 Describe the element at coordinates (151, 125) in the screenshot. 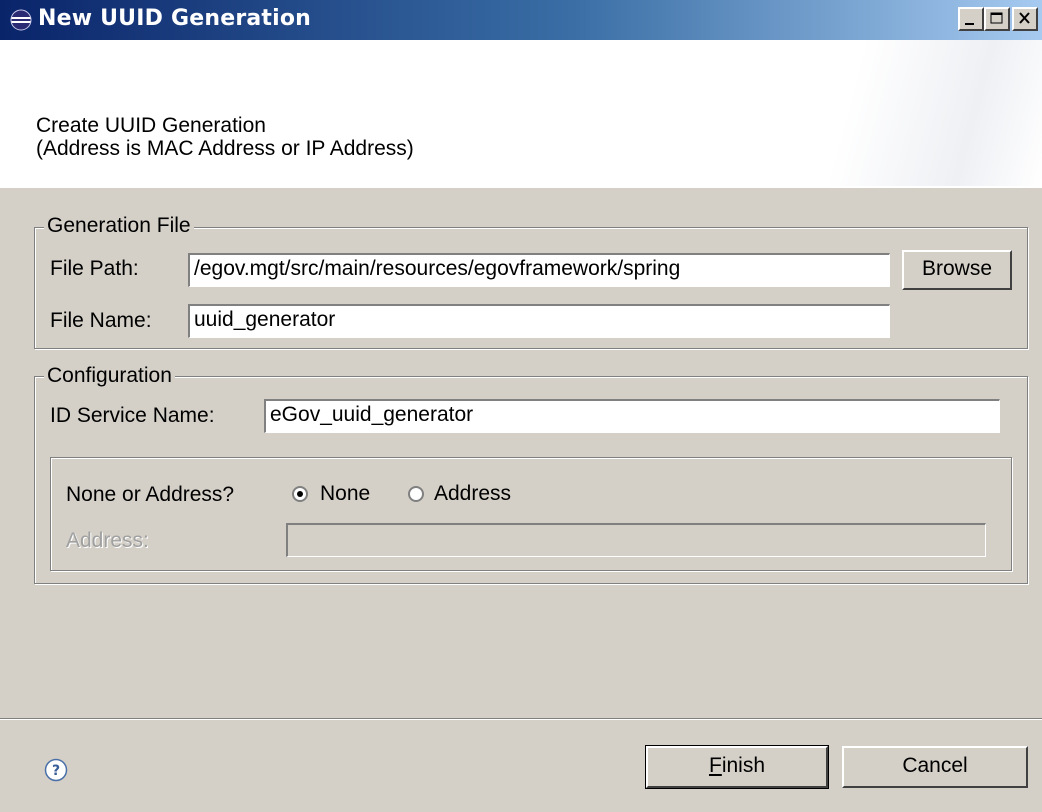

I see `banner-title: Create UUID Generation` at that location.